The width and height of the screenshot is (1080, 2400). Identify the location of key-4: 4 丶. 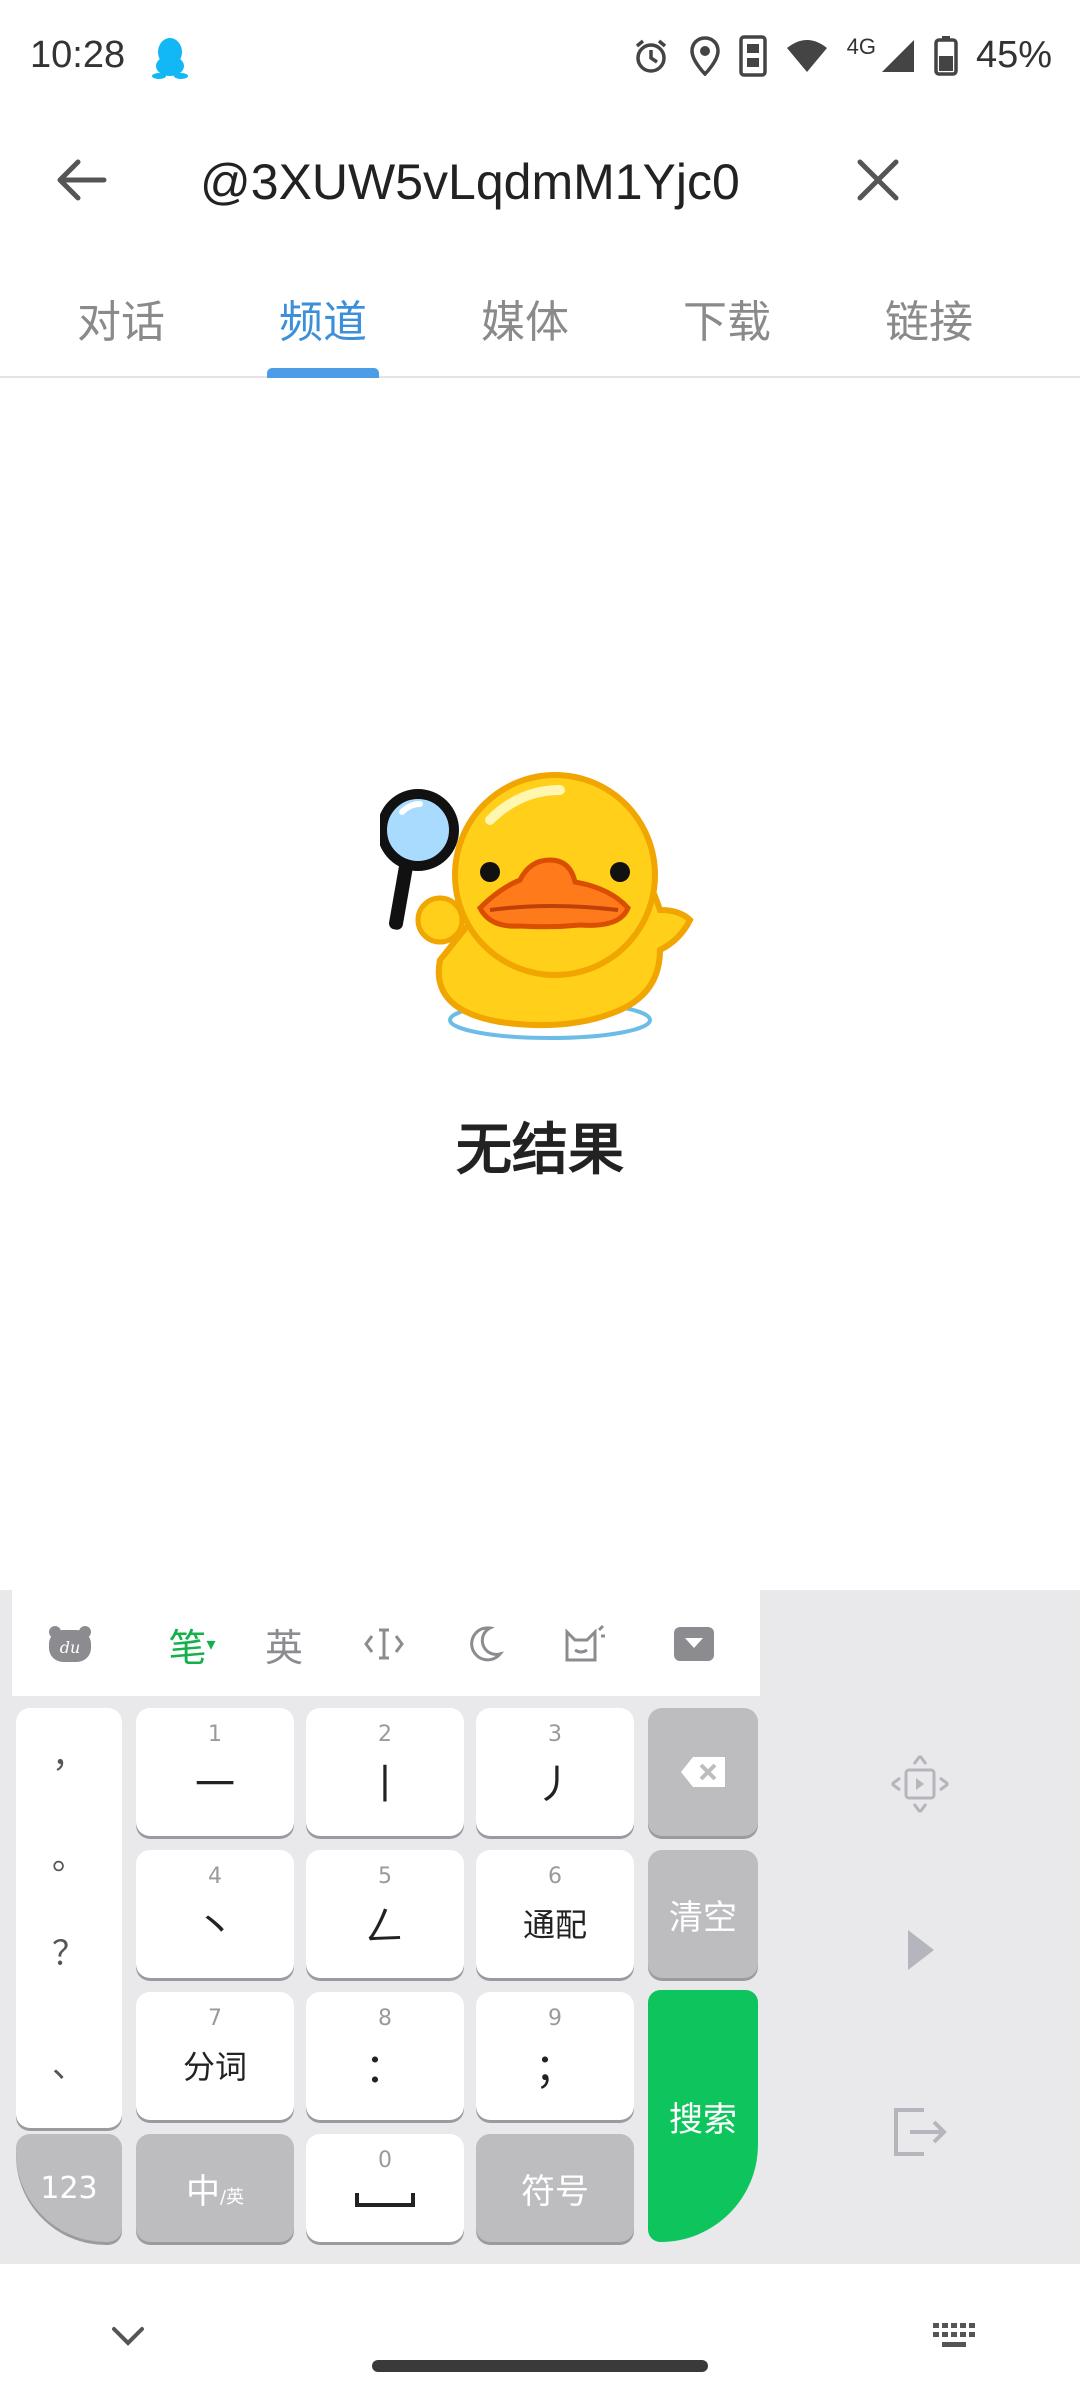
(215, 1914).